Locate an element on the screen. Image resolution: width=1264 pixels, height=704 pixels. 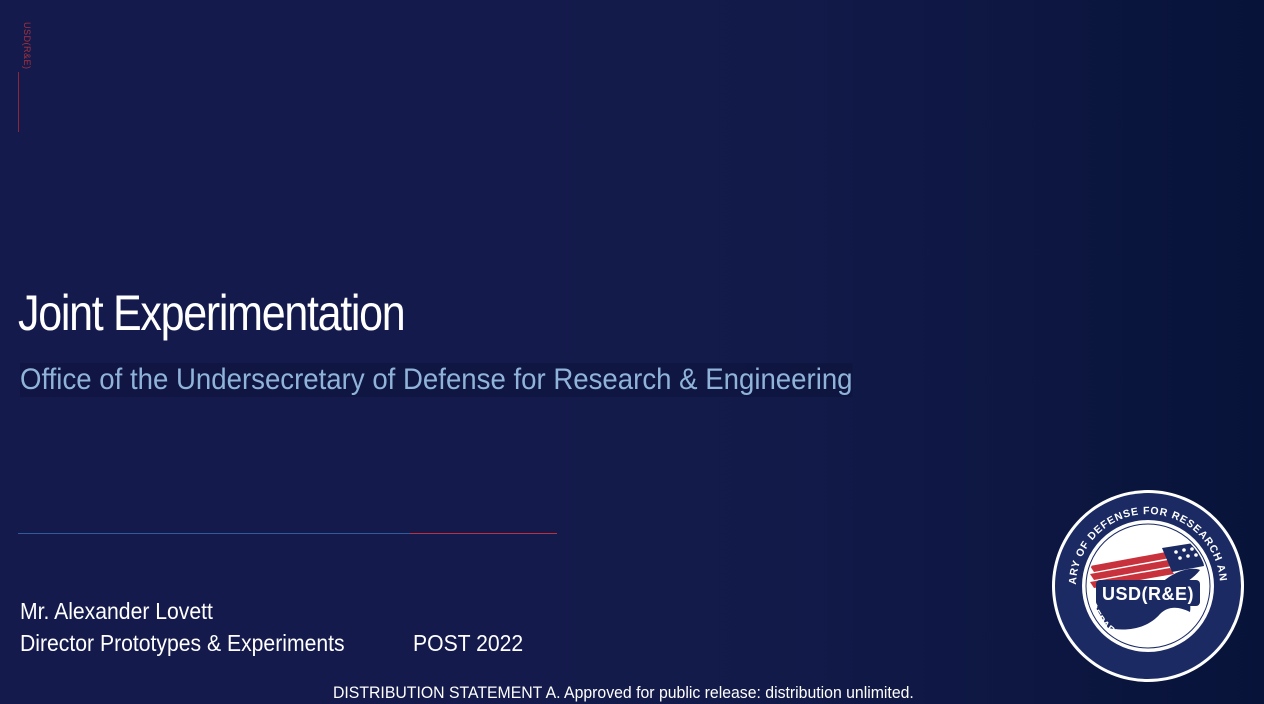
seal-center-text: USD(R&E) is located at coordinates (1148, 594).